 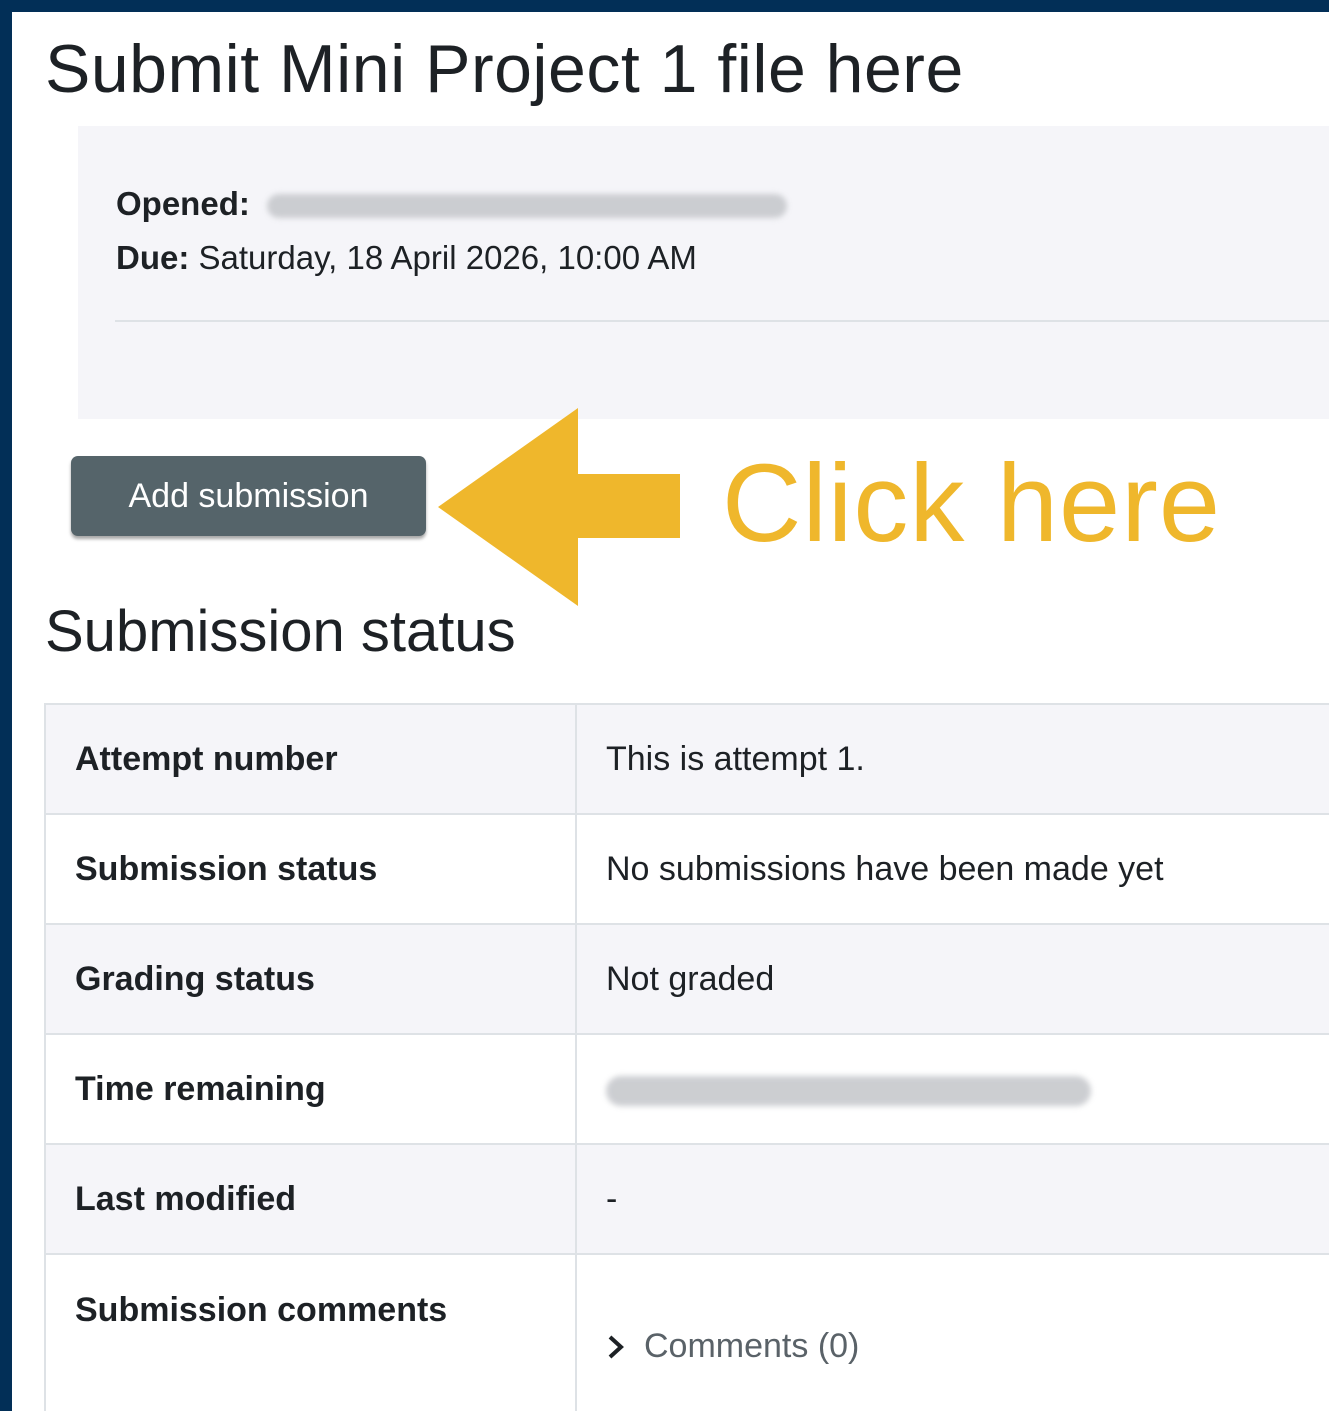 I want to click on table-row: Attempt number This is attempt 1., so click(x=686, y=759).